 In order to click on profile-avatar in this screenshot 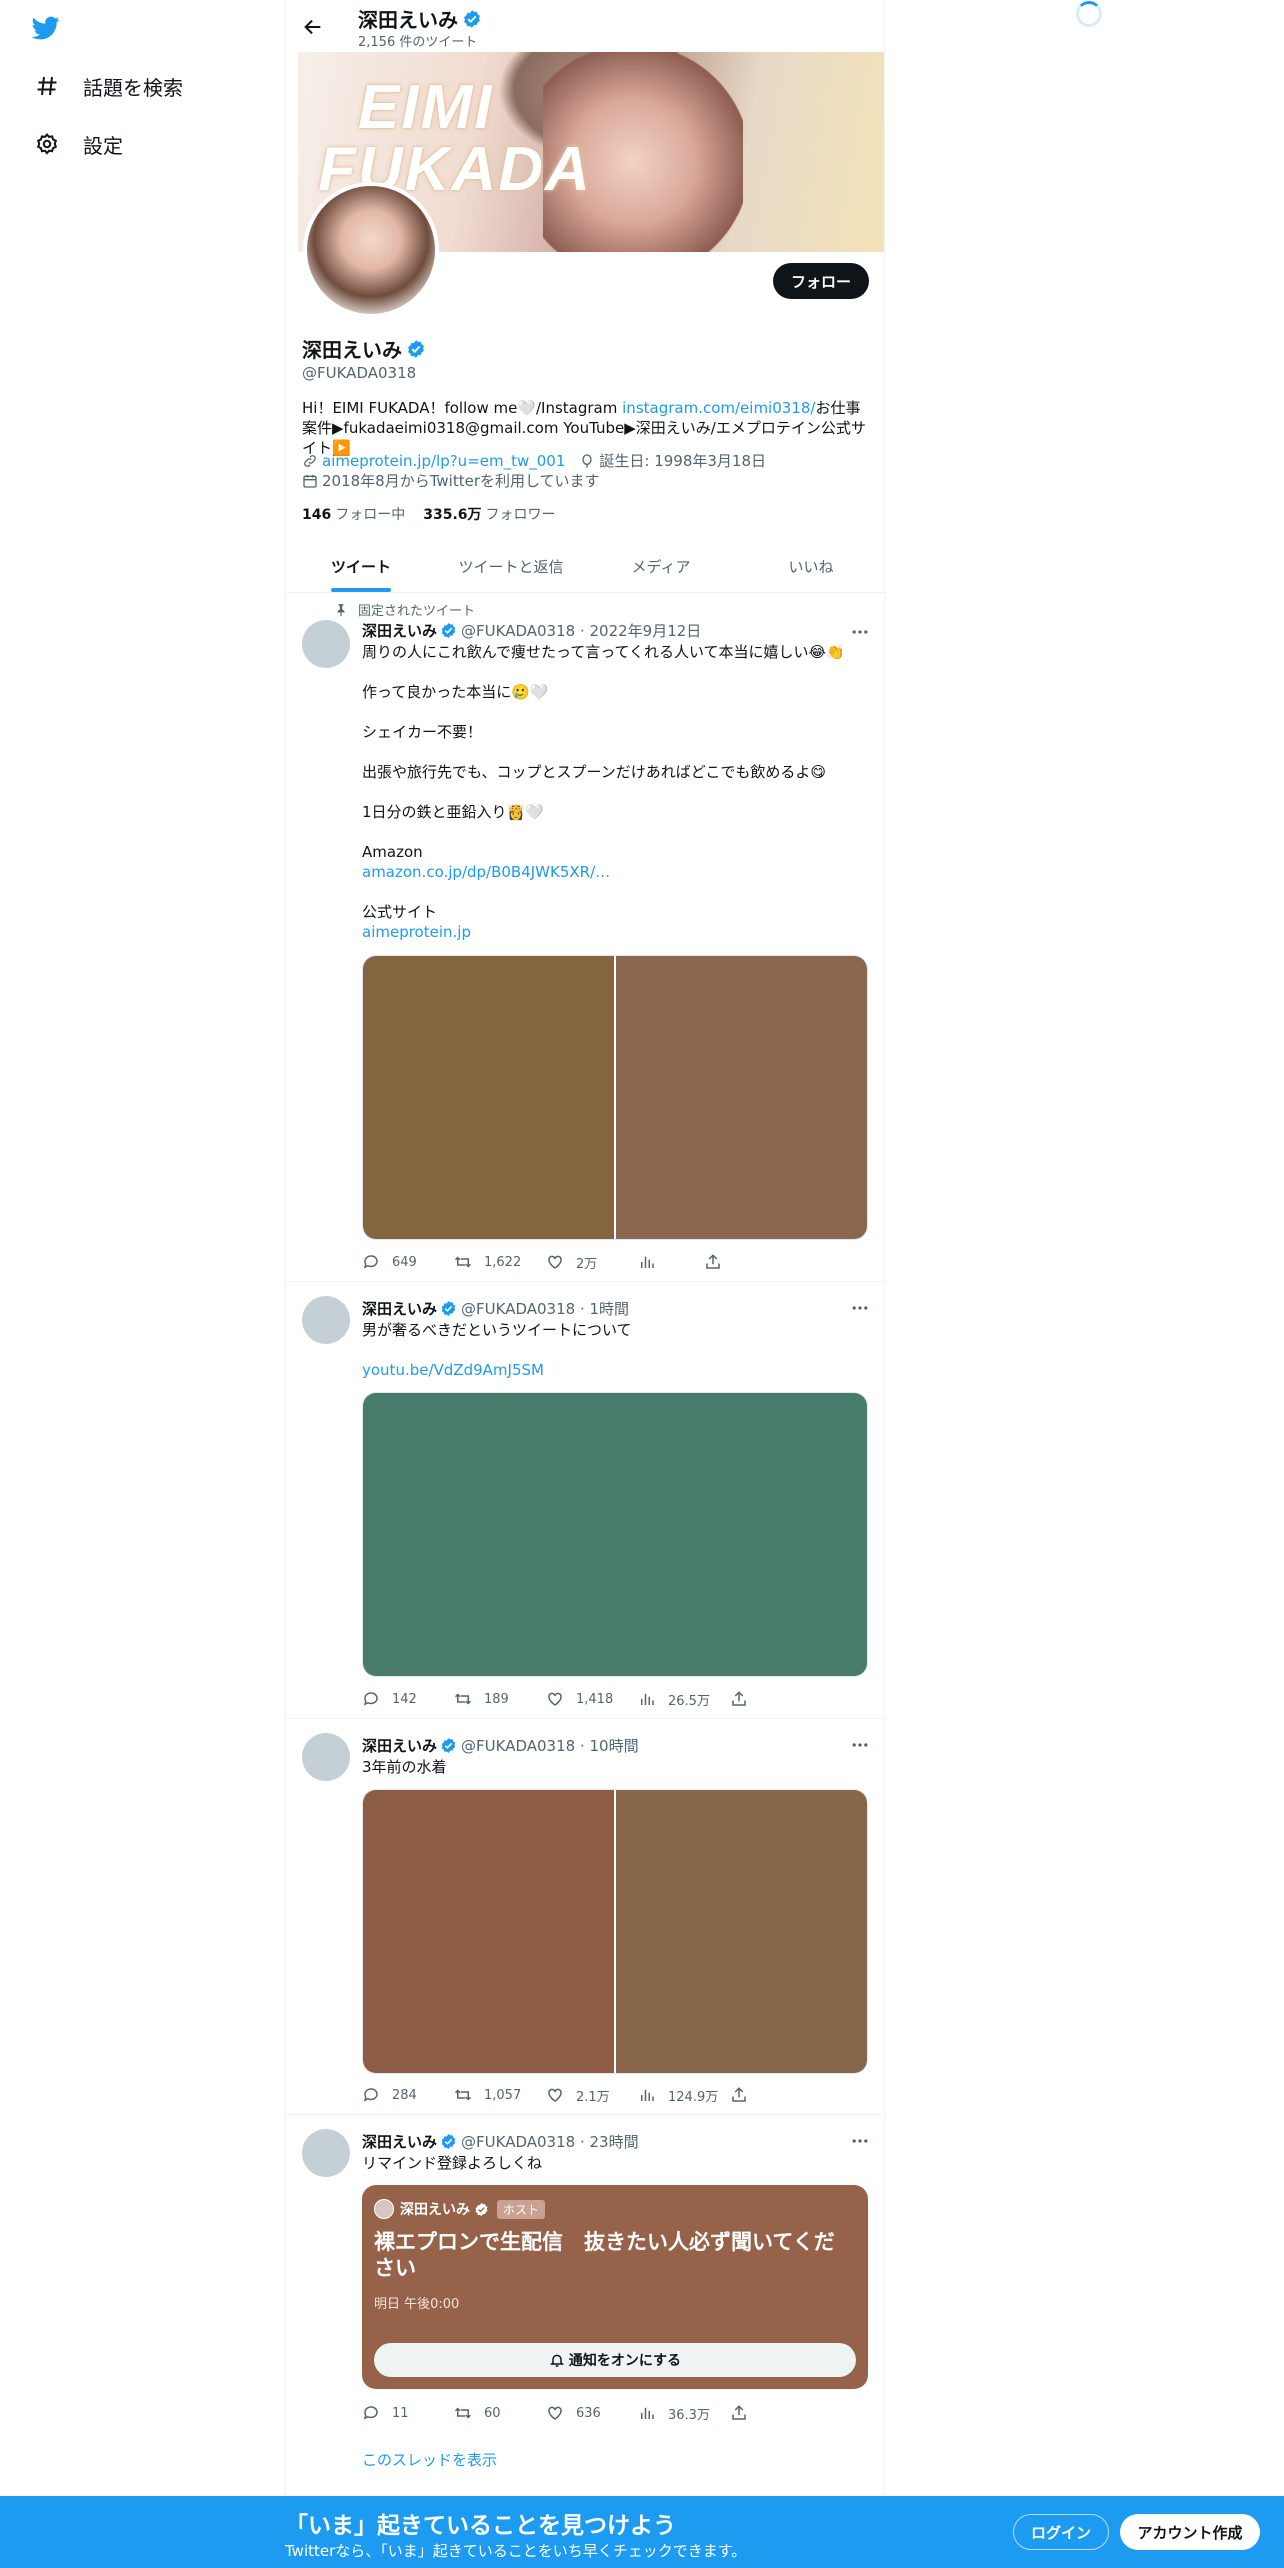, I will do `click(371, 250)`.